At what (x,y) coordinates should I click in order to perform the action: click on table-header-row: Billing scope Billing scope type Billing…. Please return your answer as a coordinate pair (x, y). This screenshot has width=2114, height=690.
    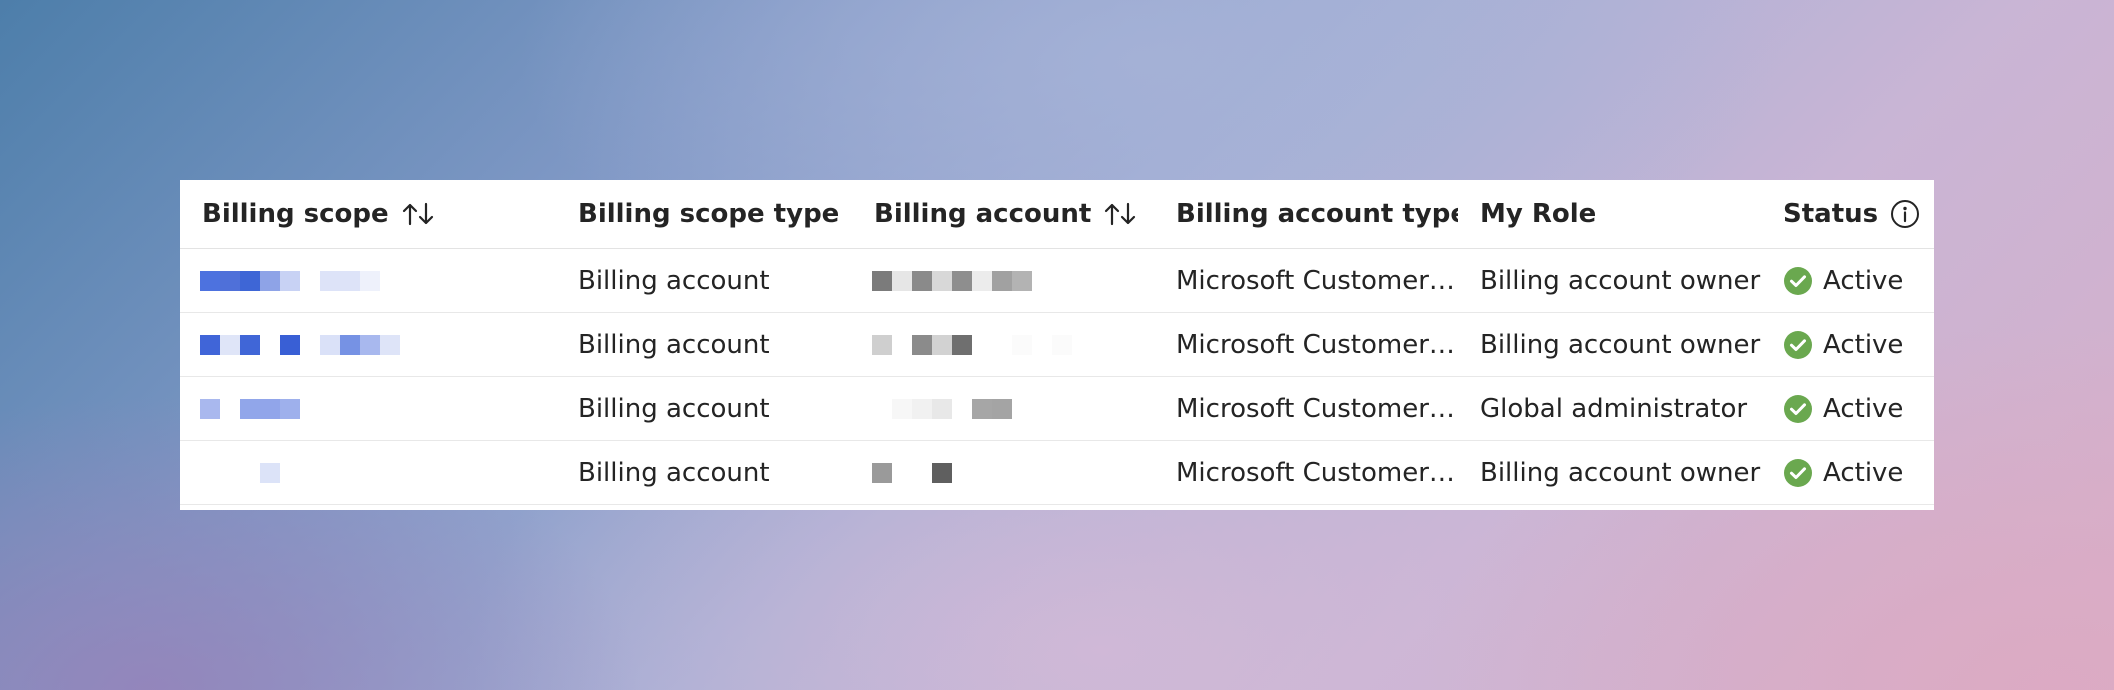
    Looking at the image, I should click on (1057, 214).